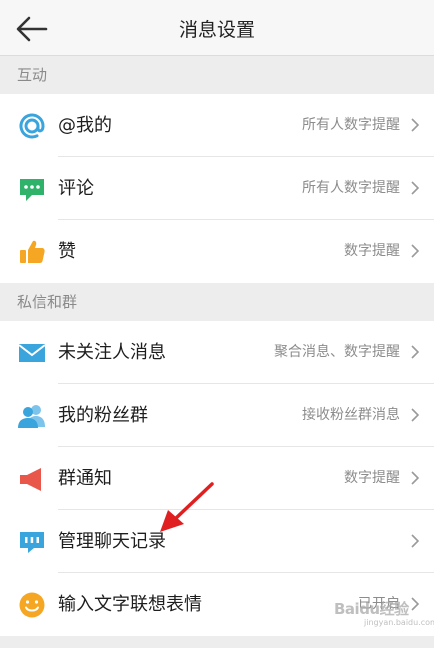 The image size is (434, 648). I want to click on mail-icon, so click(32, 353).